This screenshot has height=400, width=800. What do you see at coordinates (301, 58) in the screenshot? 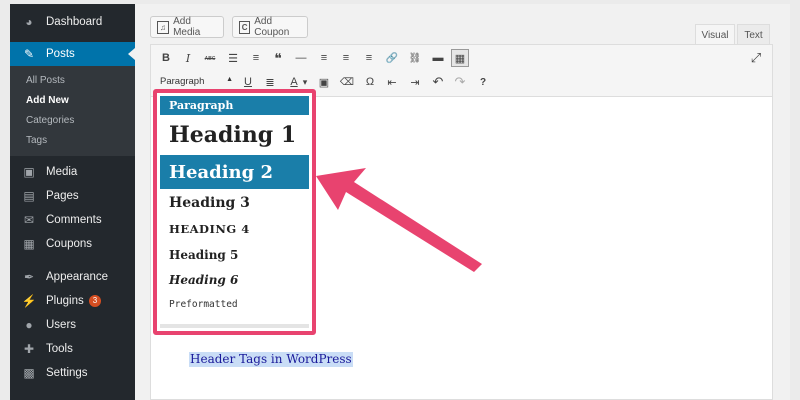
I see `horizontal-line-button: —` at bounding box center [301, 58].